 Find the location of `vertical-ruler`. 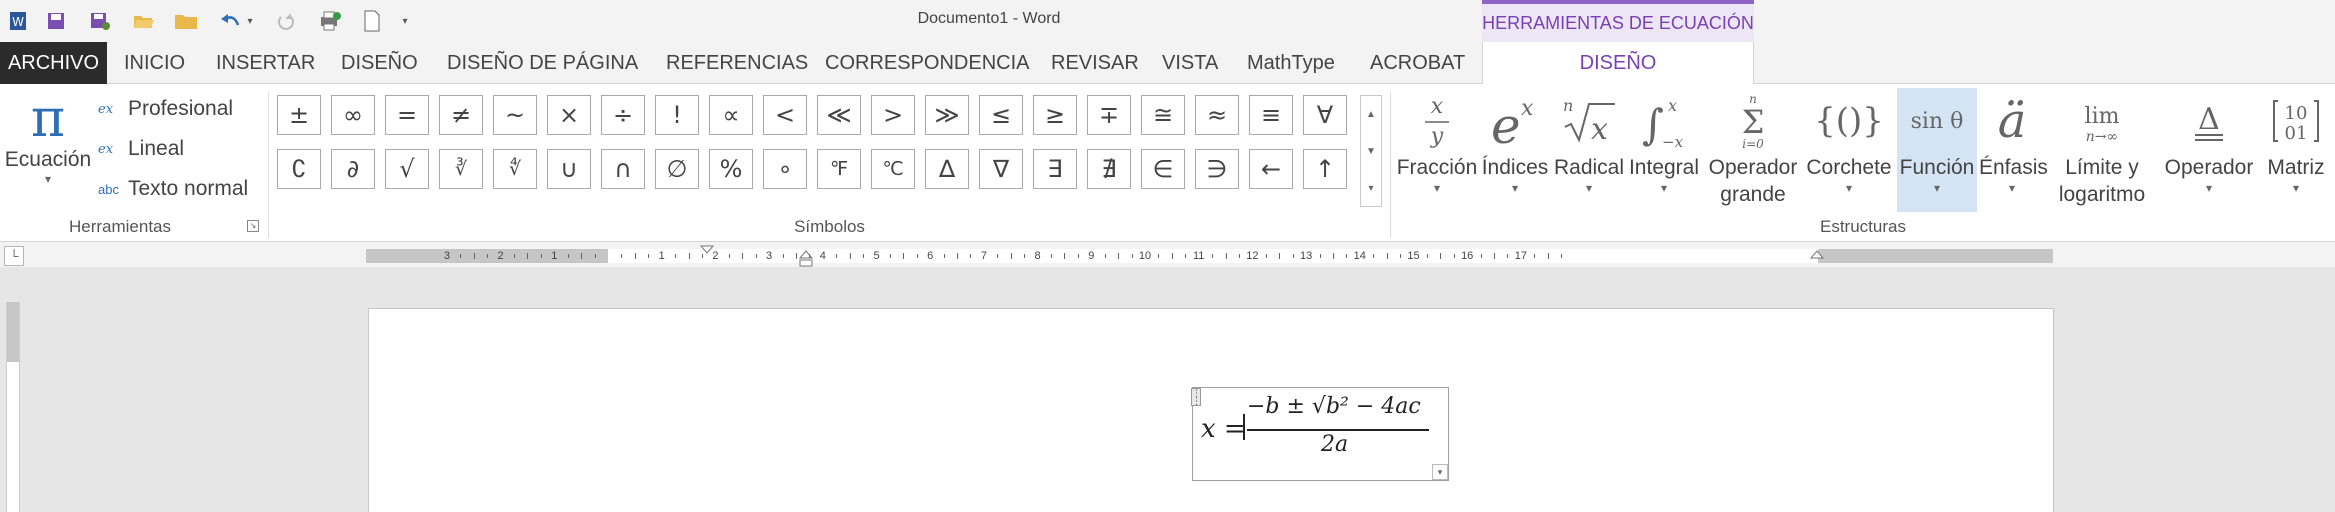

vertical-ruler is located at coordinates (13, 407).